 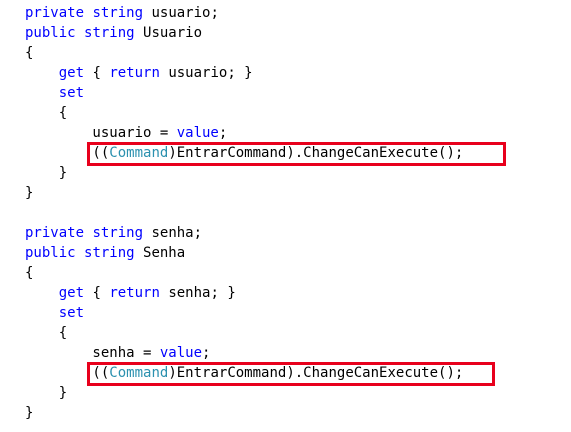 I want to click on code-line: public string Usuario, so click(x=244, y=33).